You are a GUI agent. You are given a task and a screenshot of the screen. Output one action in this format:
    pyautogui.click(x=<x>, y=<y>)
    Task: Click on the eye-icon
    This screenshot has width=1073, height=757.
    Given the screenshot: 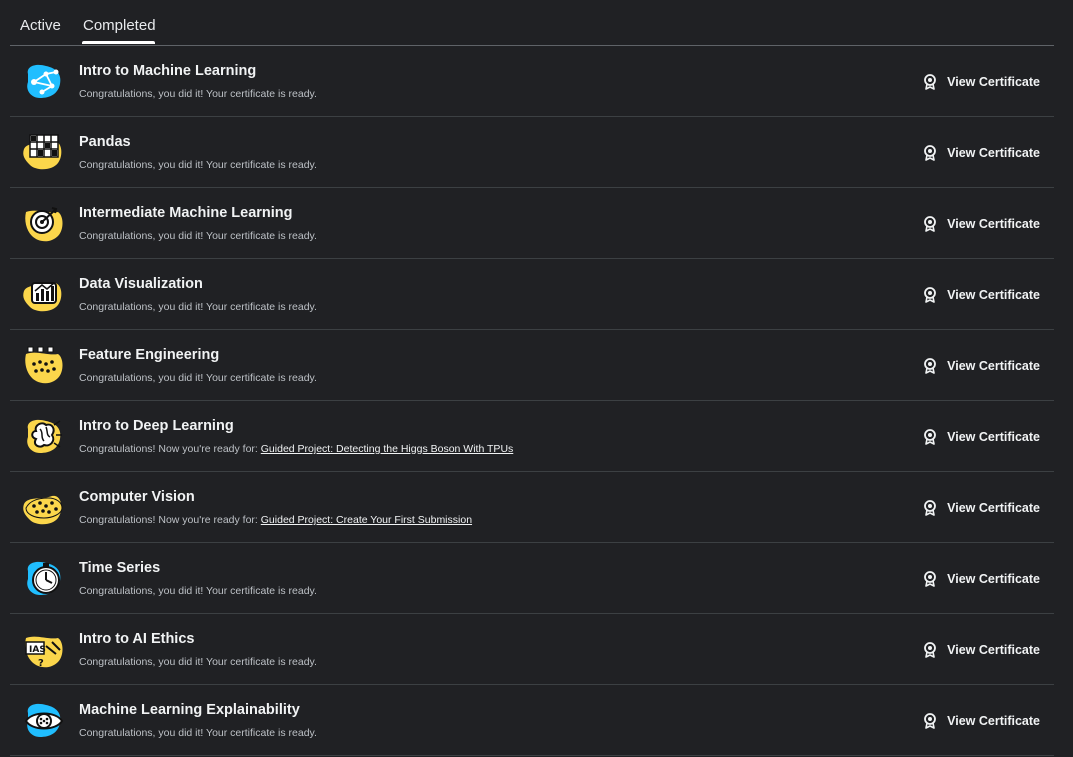 What is the action you would take?
    pyautogui.click(x=44, y=721)
    